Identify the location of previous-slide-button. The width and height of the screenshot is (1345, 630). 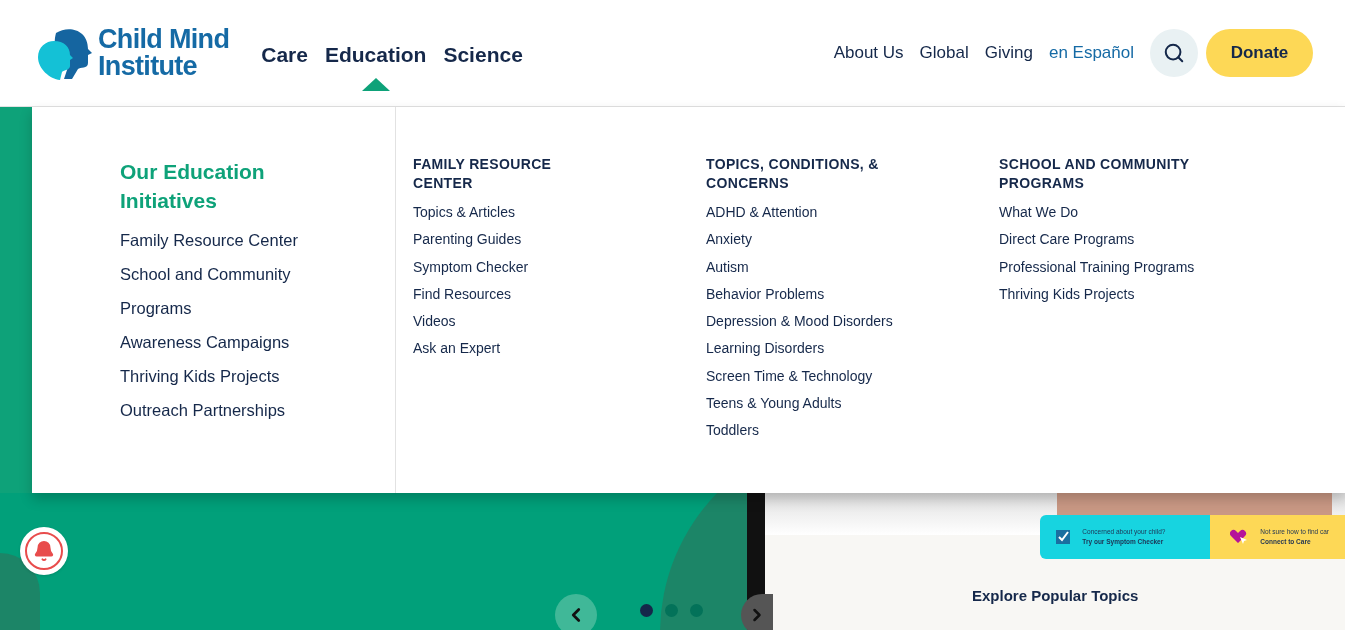
(576, 612).